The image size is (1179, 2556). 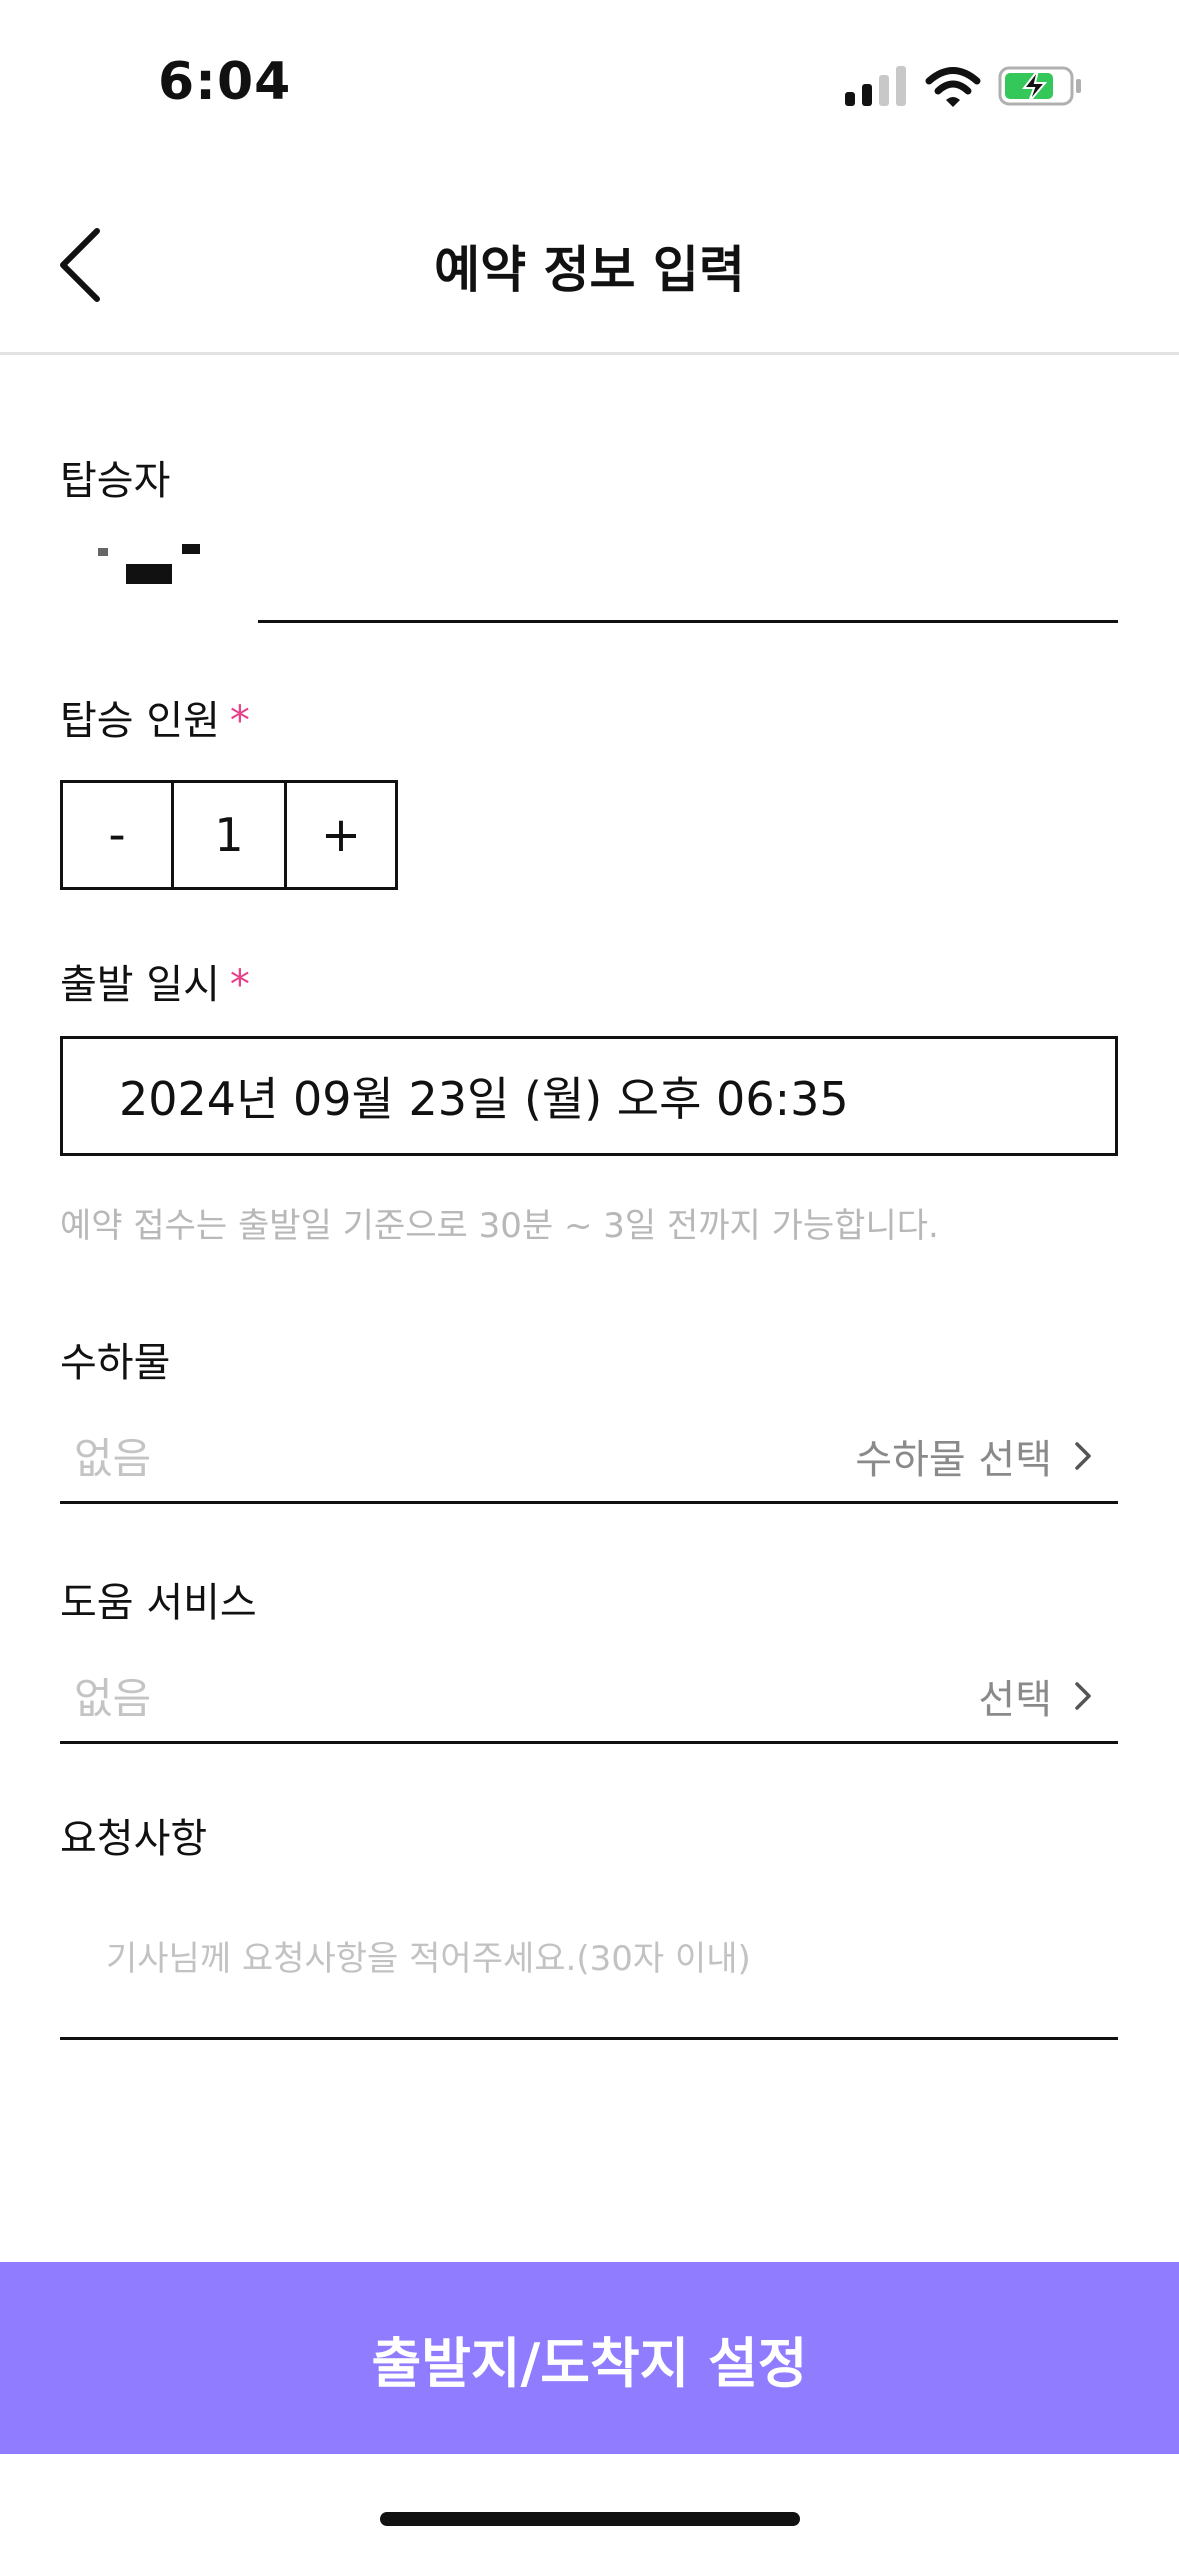 What do you see at coordinates (140, 985) in the screenshot?
I see `departure-datetime-label-text: 출발 일시` at bounding box center [140, 985].